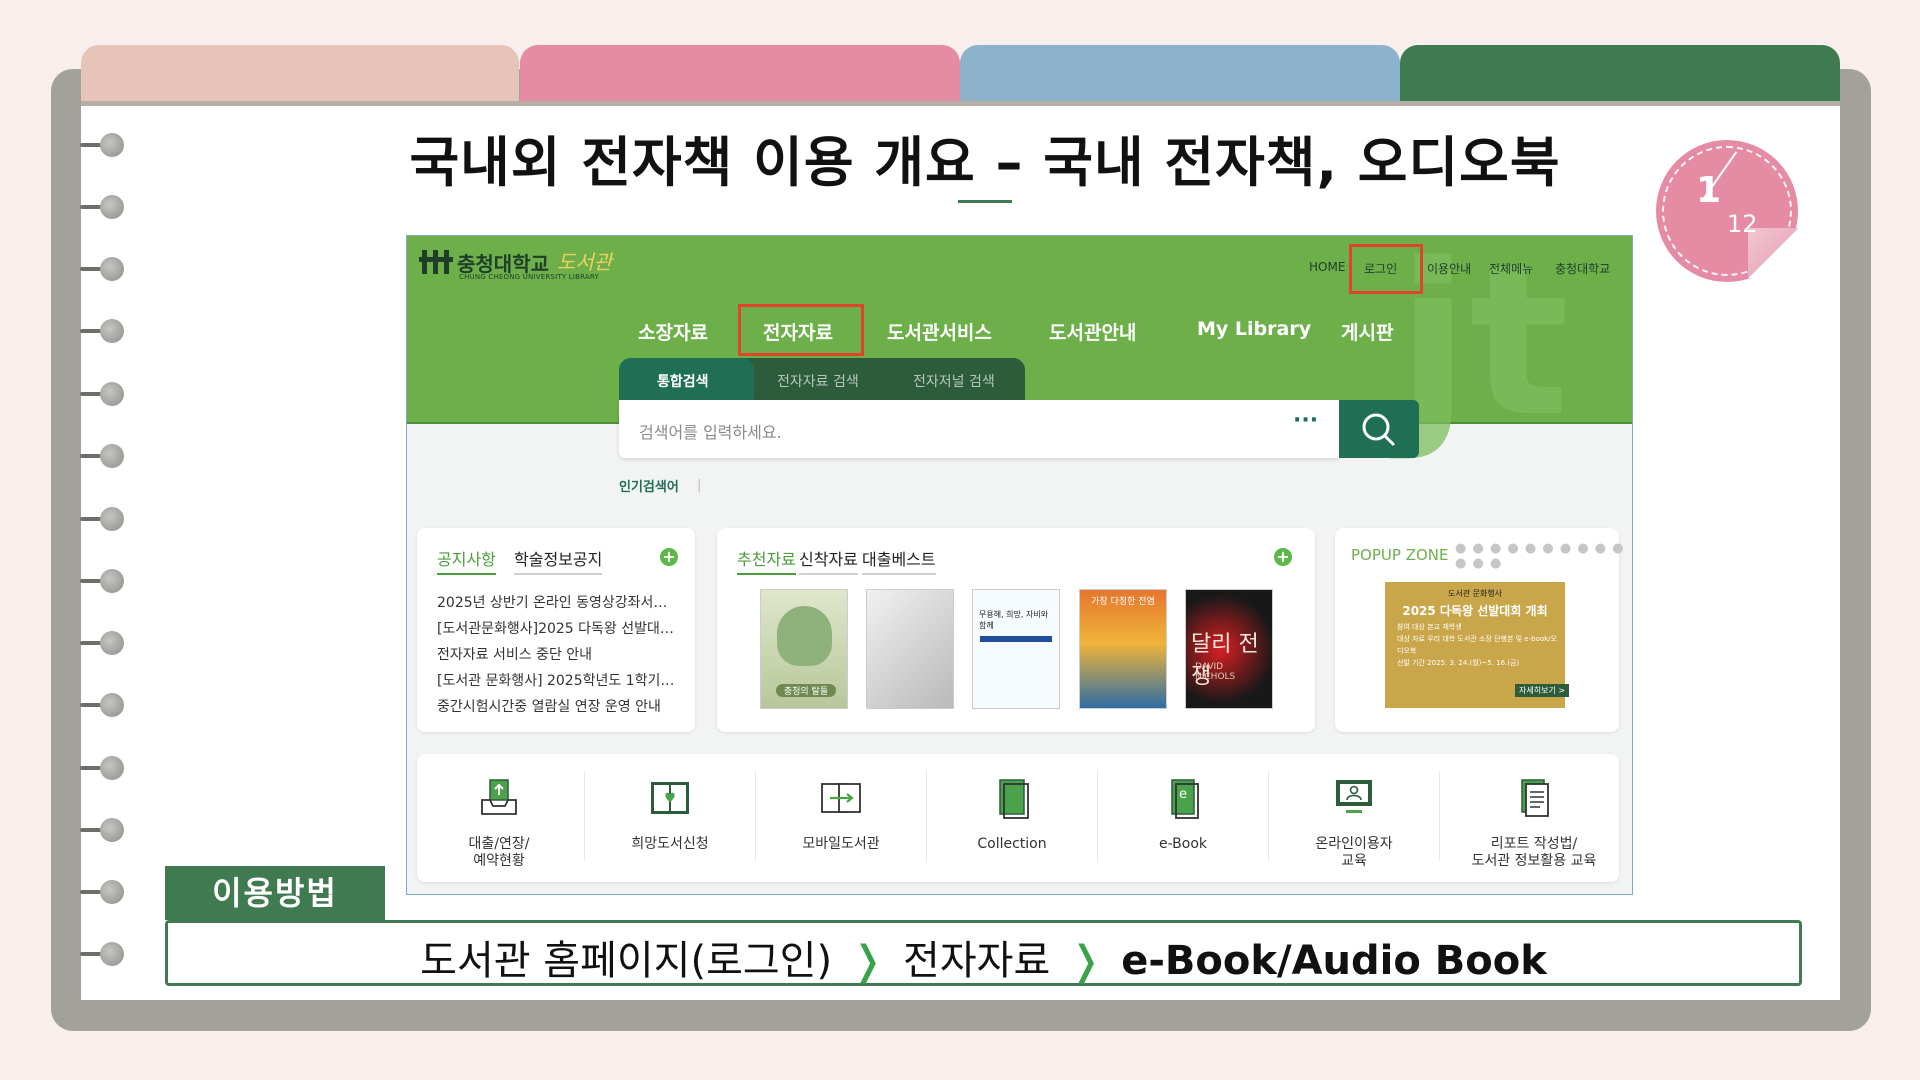 The image size is (1920, 1080). I want to click on book-stack-icon, so click(1014, 799).